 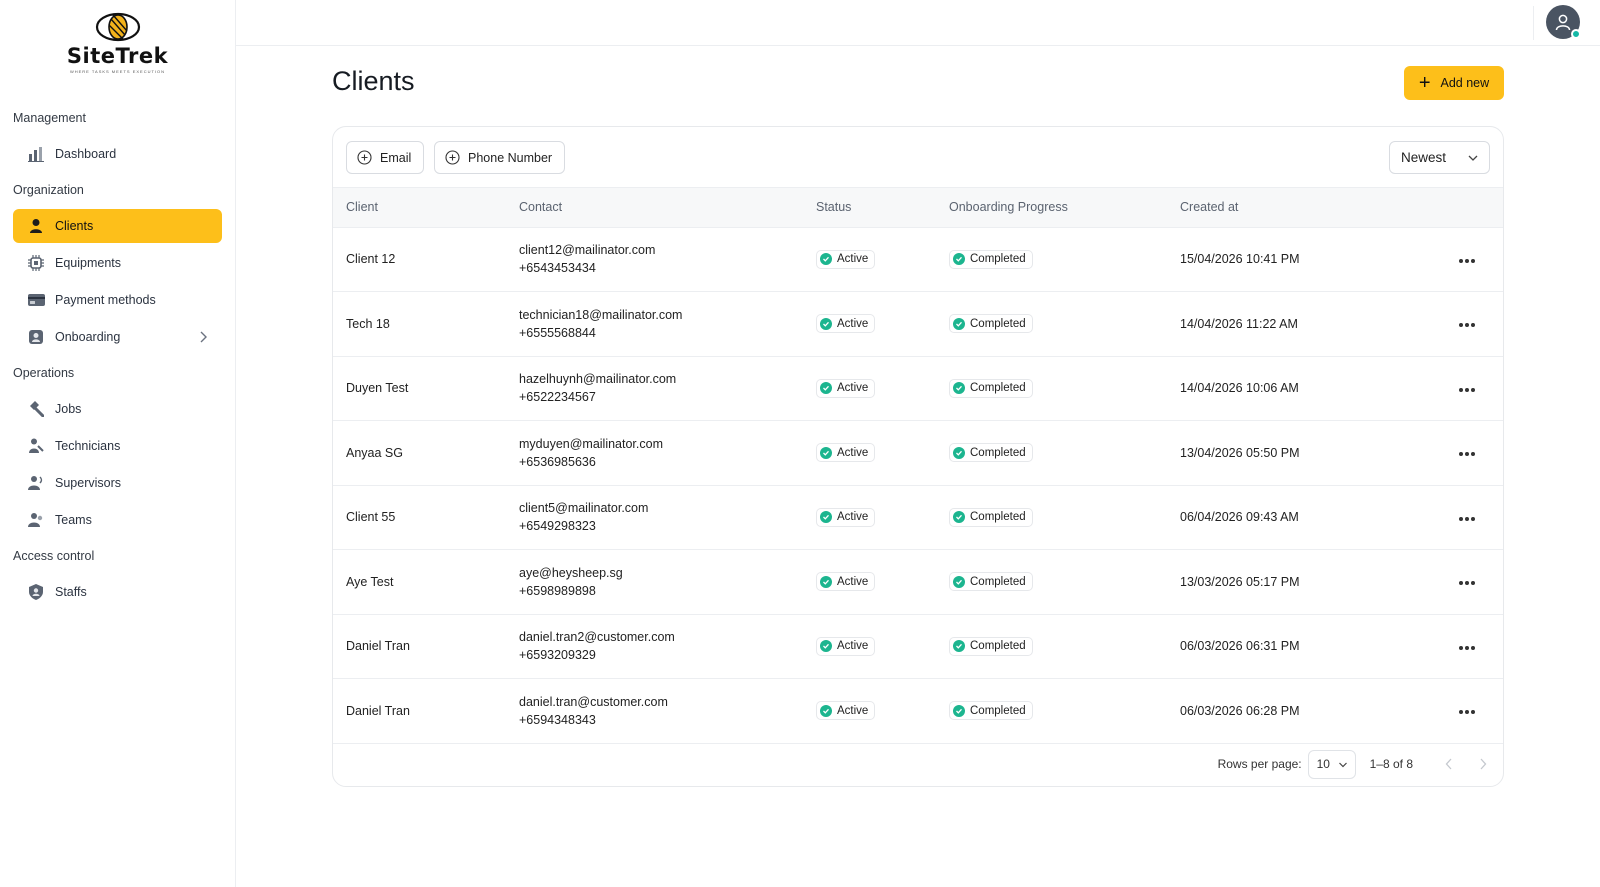 I want to click on previous-page-button, so click(x=1449, y=764).